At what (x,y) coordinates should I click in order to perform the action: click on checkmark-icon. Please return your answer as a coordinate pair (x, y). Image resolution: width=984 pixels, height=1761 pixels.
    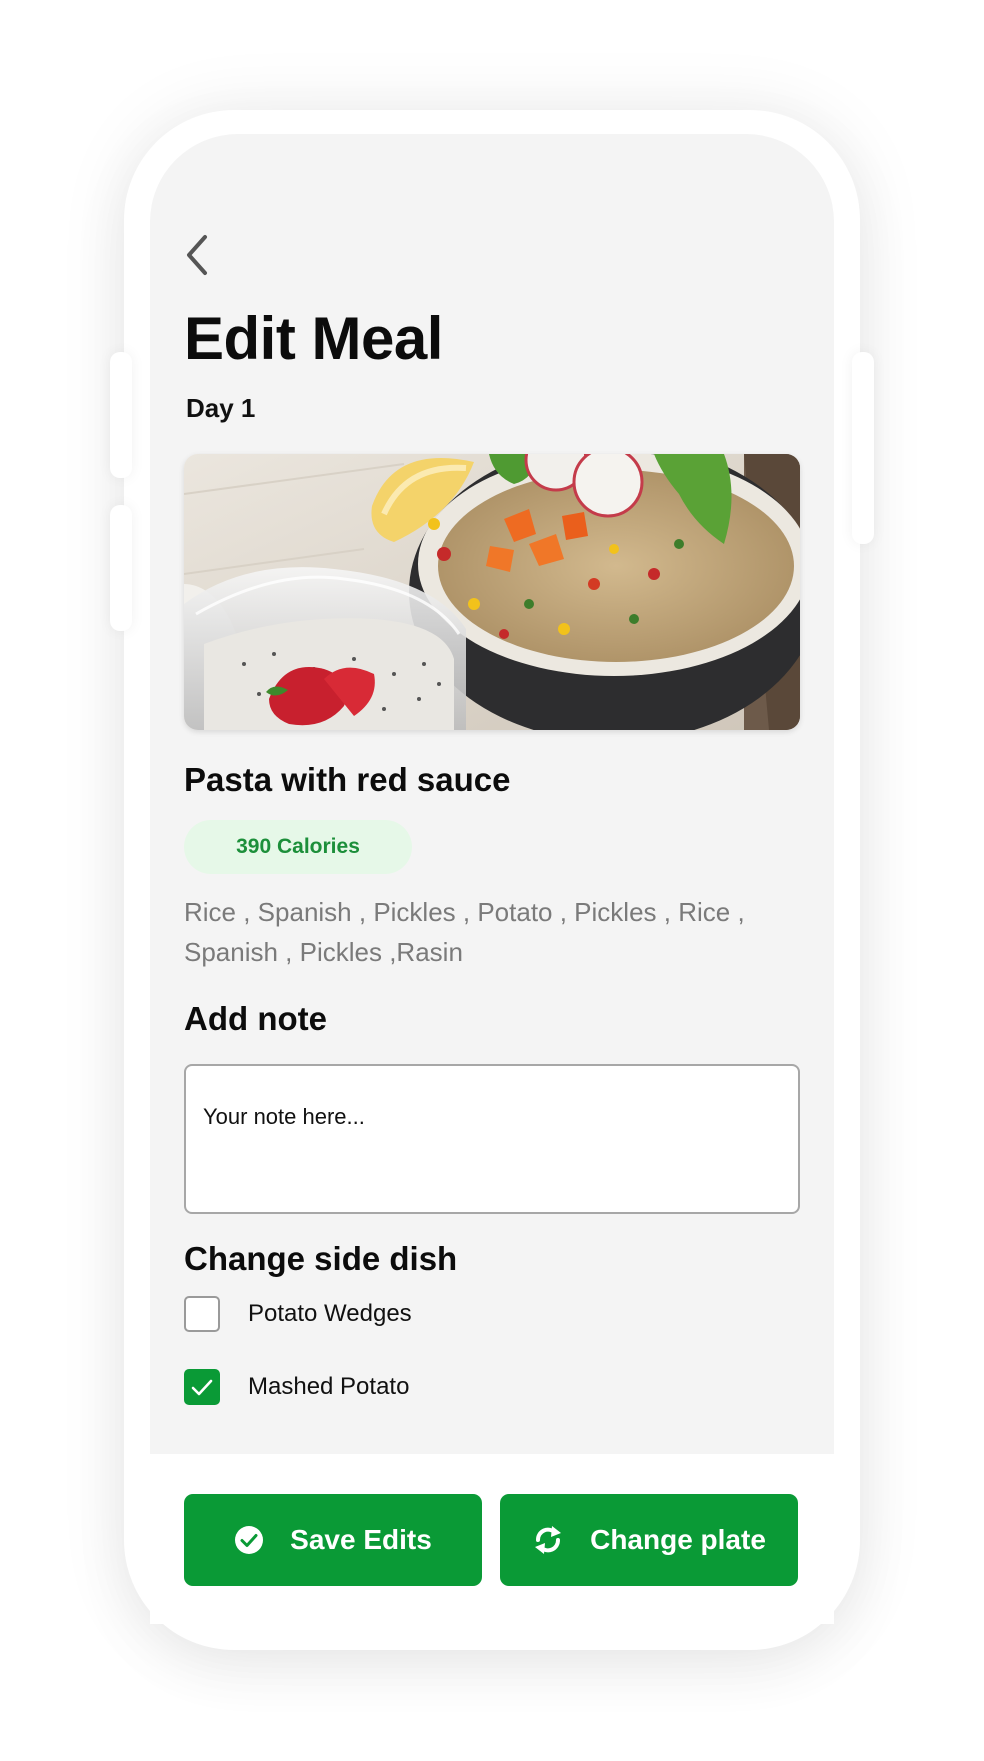
    Looking at the image, I should click on (202, 1387).